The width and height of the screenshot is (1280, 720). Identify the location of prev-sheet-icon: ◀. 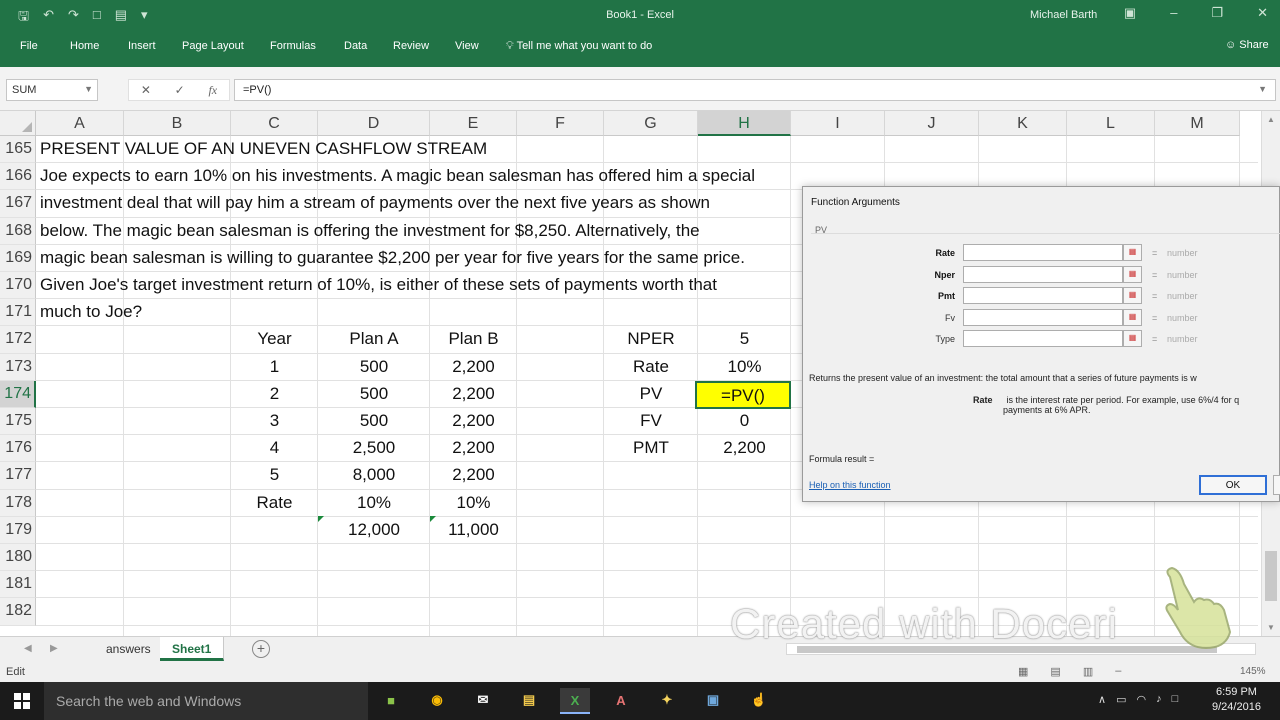
(28, 648).